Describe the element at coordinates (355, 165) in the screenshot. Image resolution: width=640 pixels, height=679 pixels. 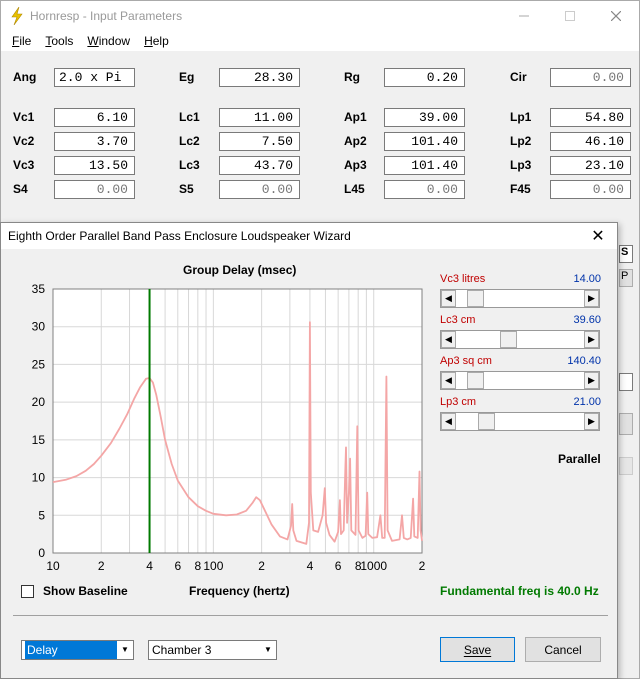
I see `ap3-label: Ap3` at that location.